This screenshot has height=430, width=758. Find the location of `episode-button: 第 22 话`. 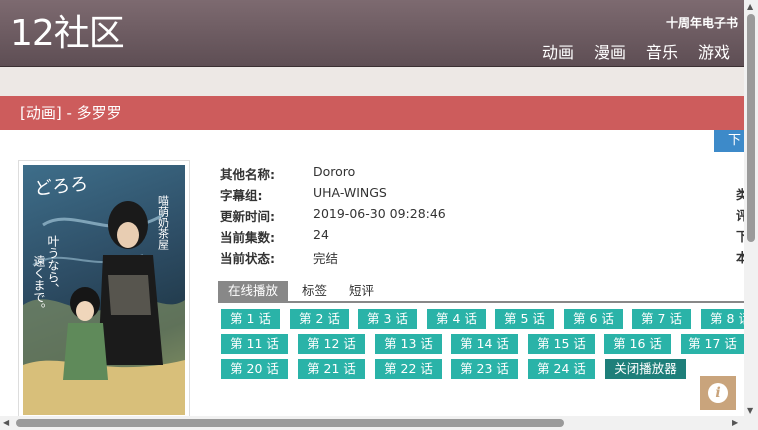

episode-button: 第 22 话 is located at coordinates (408, 369).